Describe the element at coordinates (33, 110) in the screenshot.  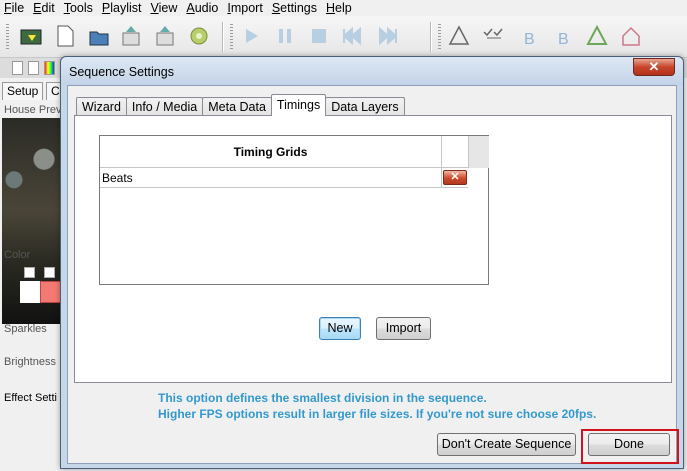
I see `house-preview-label: House Prev` at that location.